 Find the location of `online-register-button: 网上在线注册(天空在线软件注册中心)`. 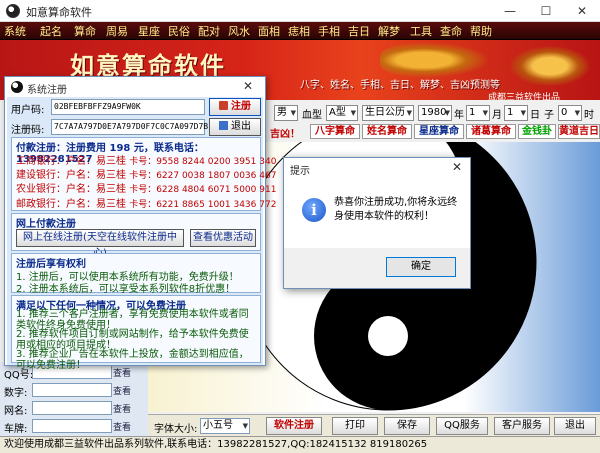

online-register-button: 网上在线注册(天空在线软件注册中心) is located at coordinates (100, 244).